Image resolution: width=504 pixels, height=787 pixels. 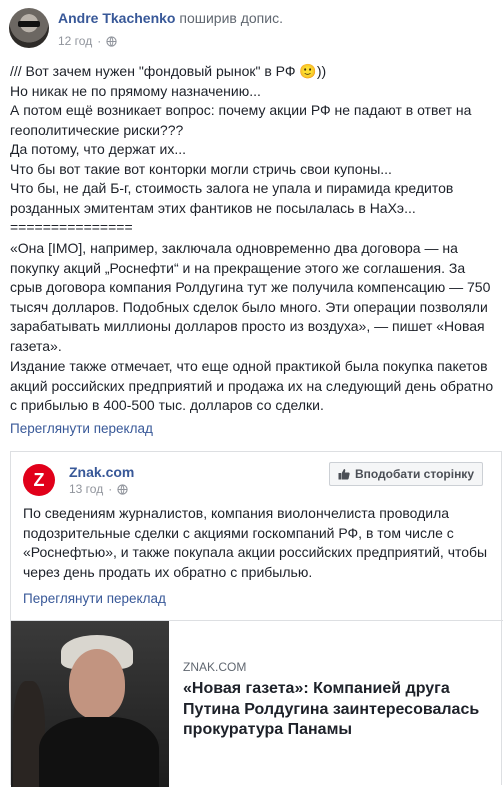 I want to click on like-page-label: Вподобати сторінку, so click(x=414, y=474).